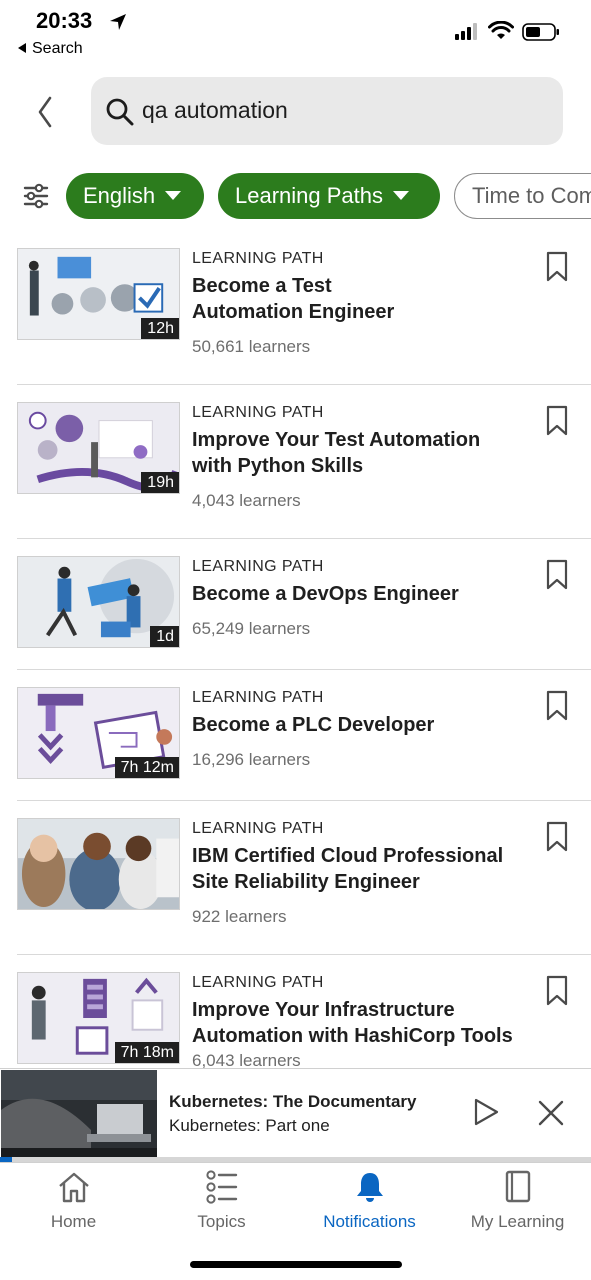  I want to click on tab-topics-label: Topics, so click(221, 1221).